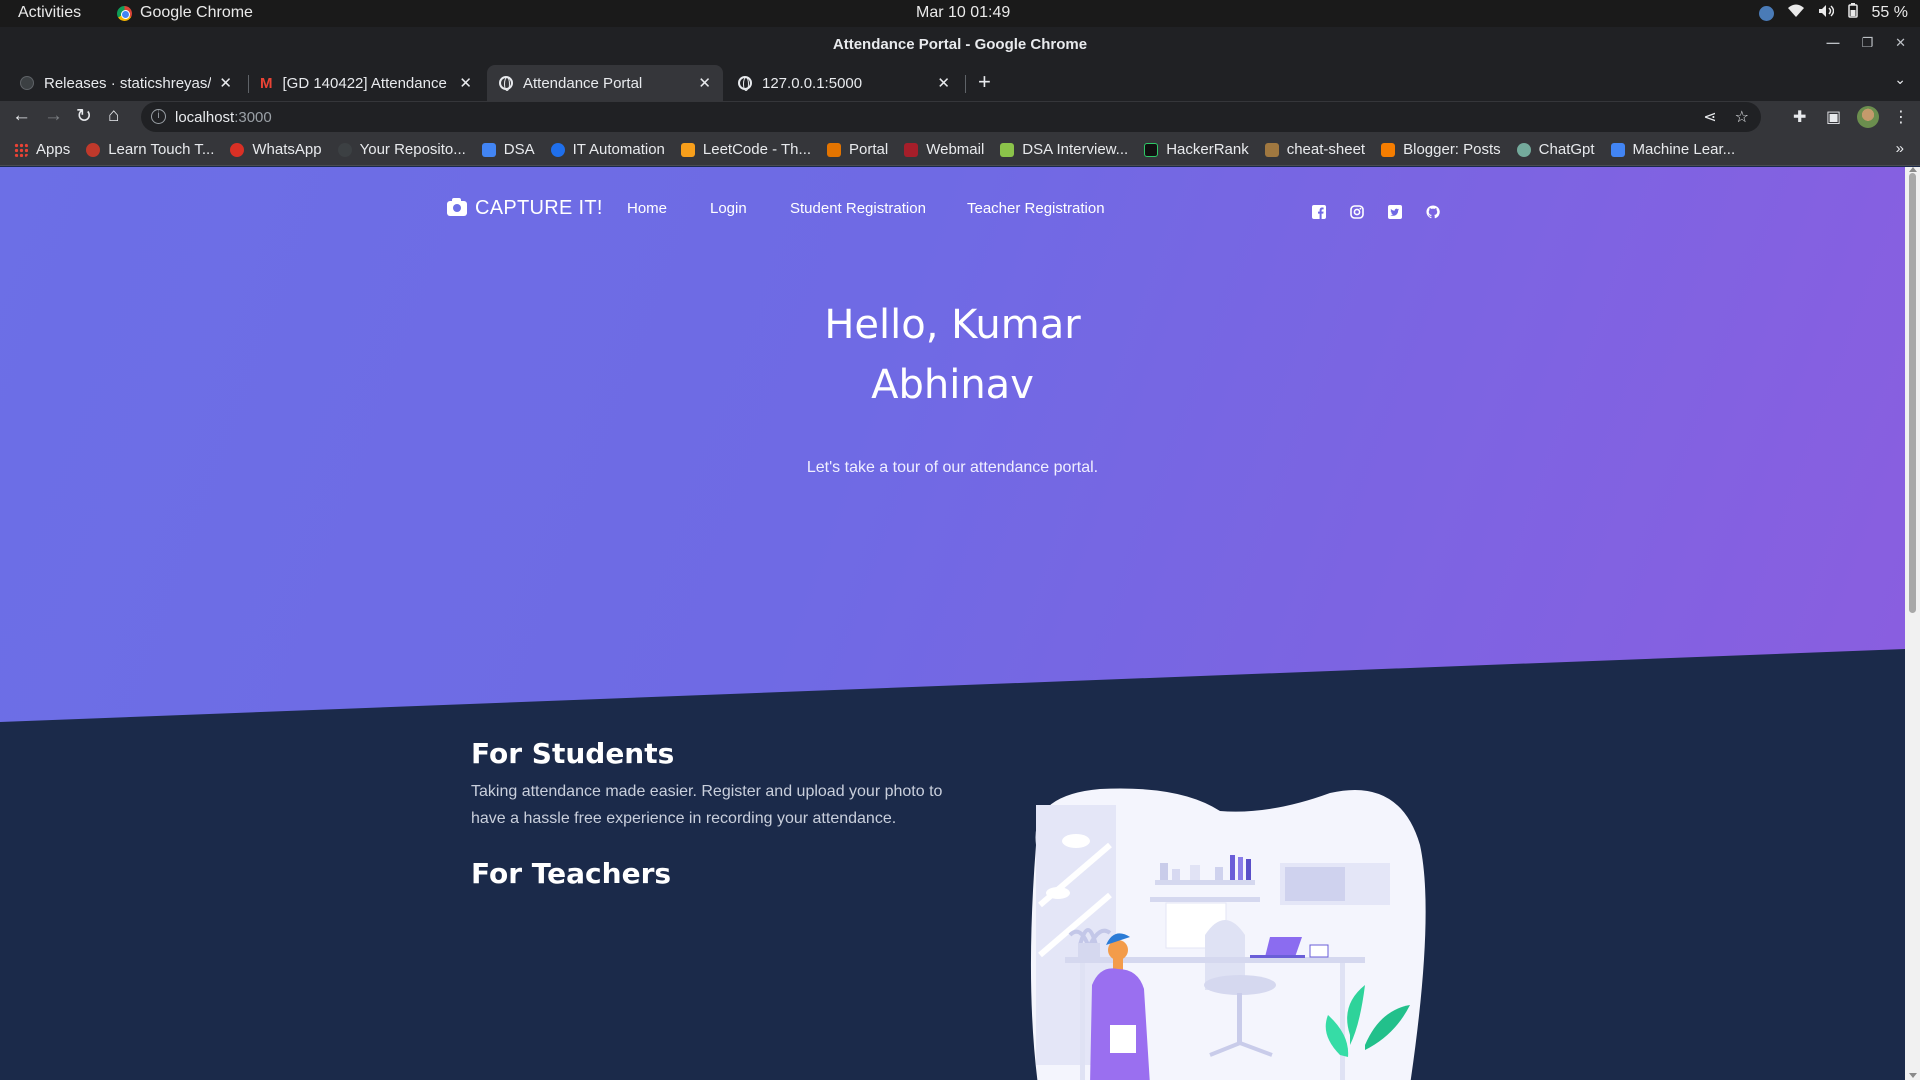 This screenshot has height=1080, width=1920. What do you see at coordinates (858, 208) in the screenshot?
I see `nav-student-registration: Student Registration` at bounding box center [858, 208].